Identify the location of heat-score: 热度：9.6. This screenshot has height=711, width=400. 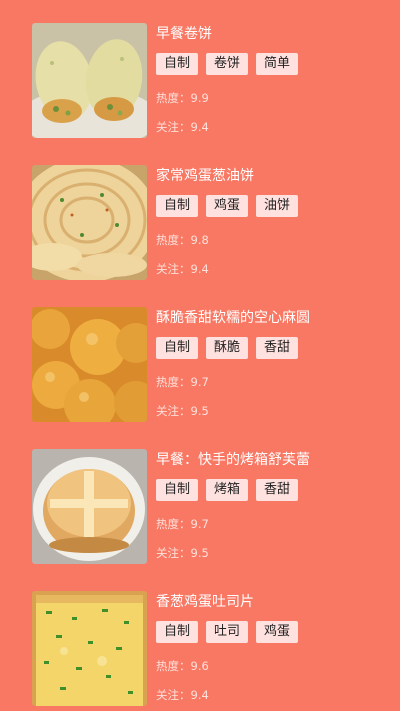
(182, 666).